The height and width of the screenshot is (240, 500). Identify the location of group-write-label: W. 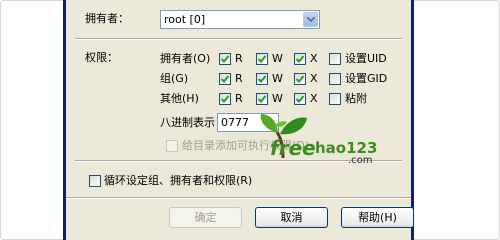
(277, 78).